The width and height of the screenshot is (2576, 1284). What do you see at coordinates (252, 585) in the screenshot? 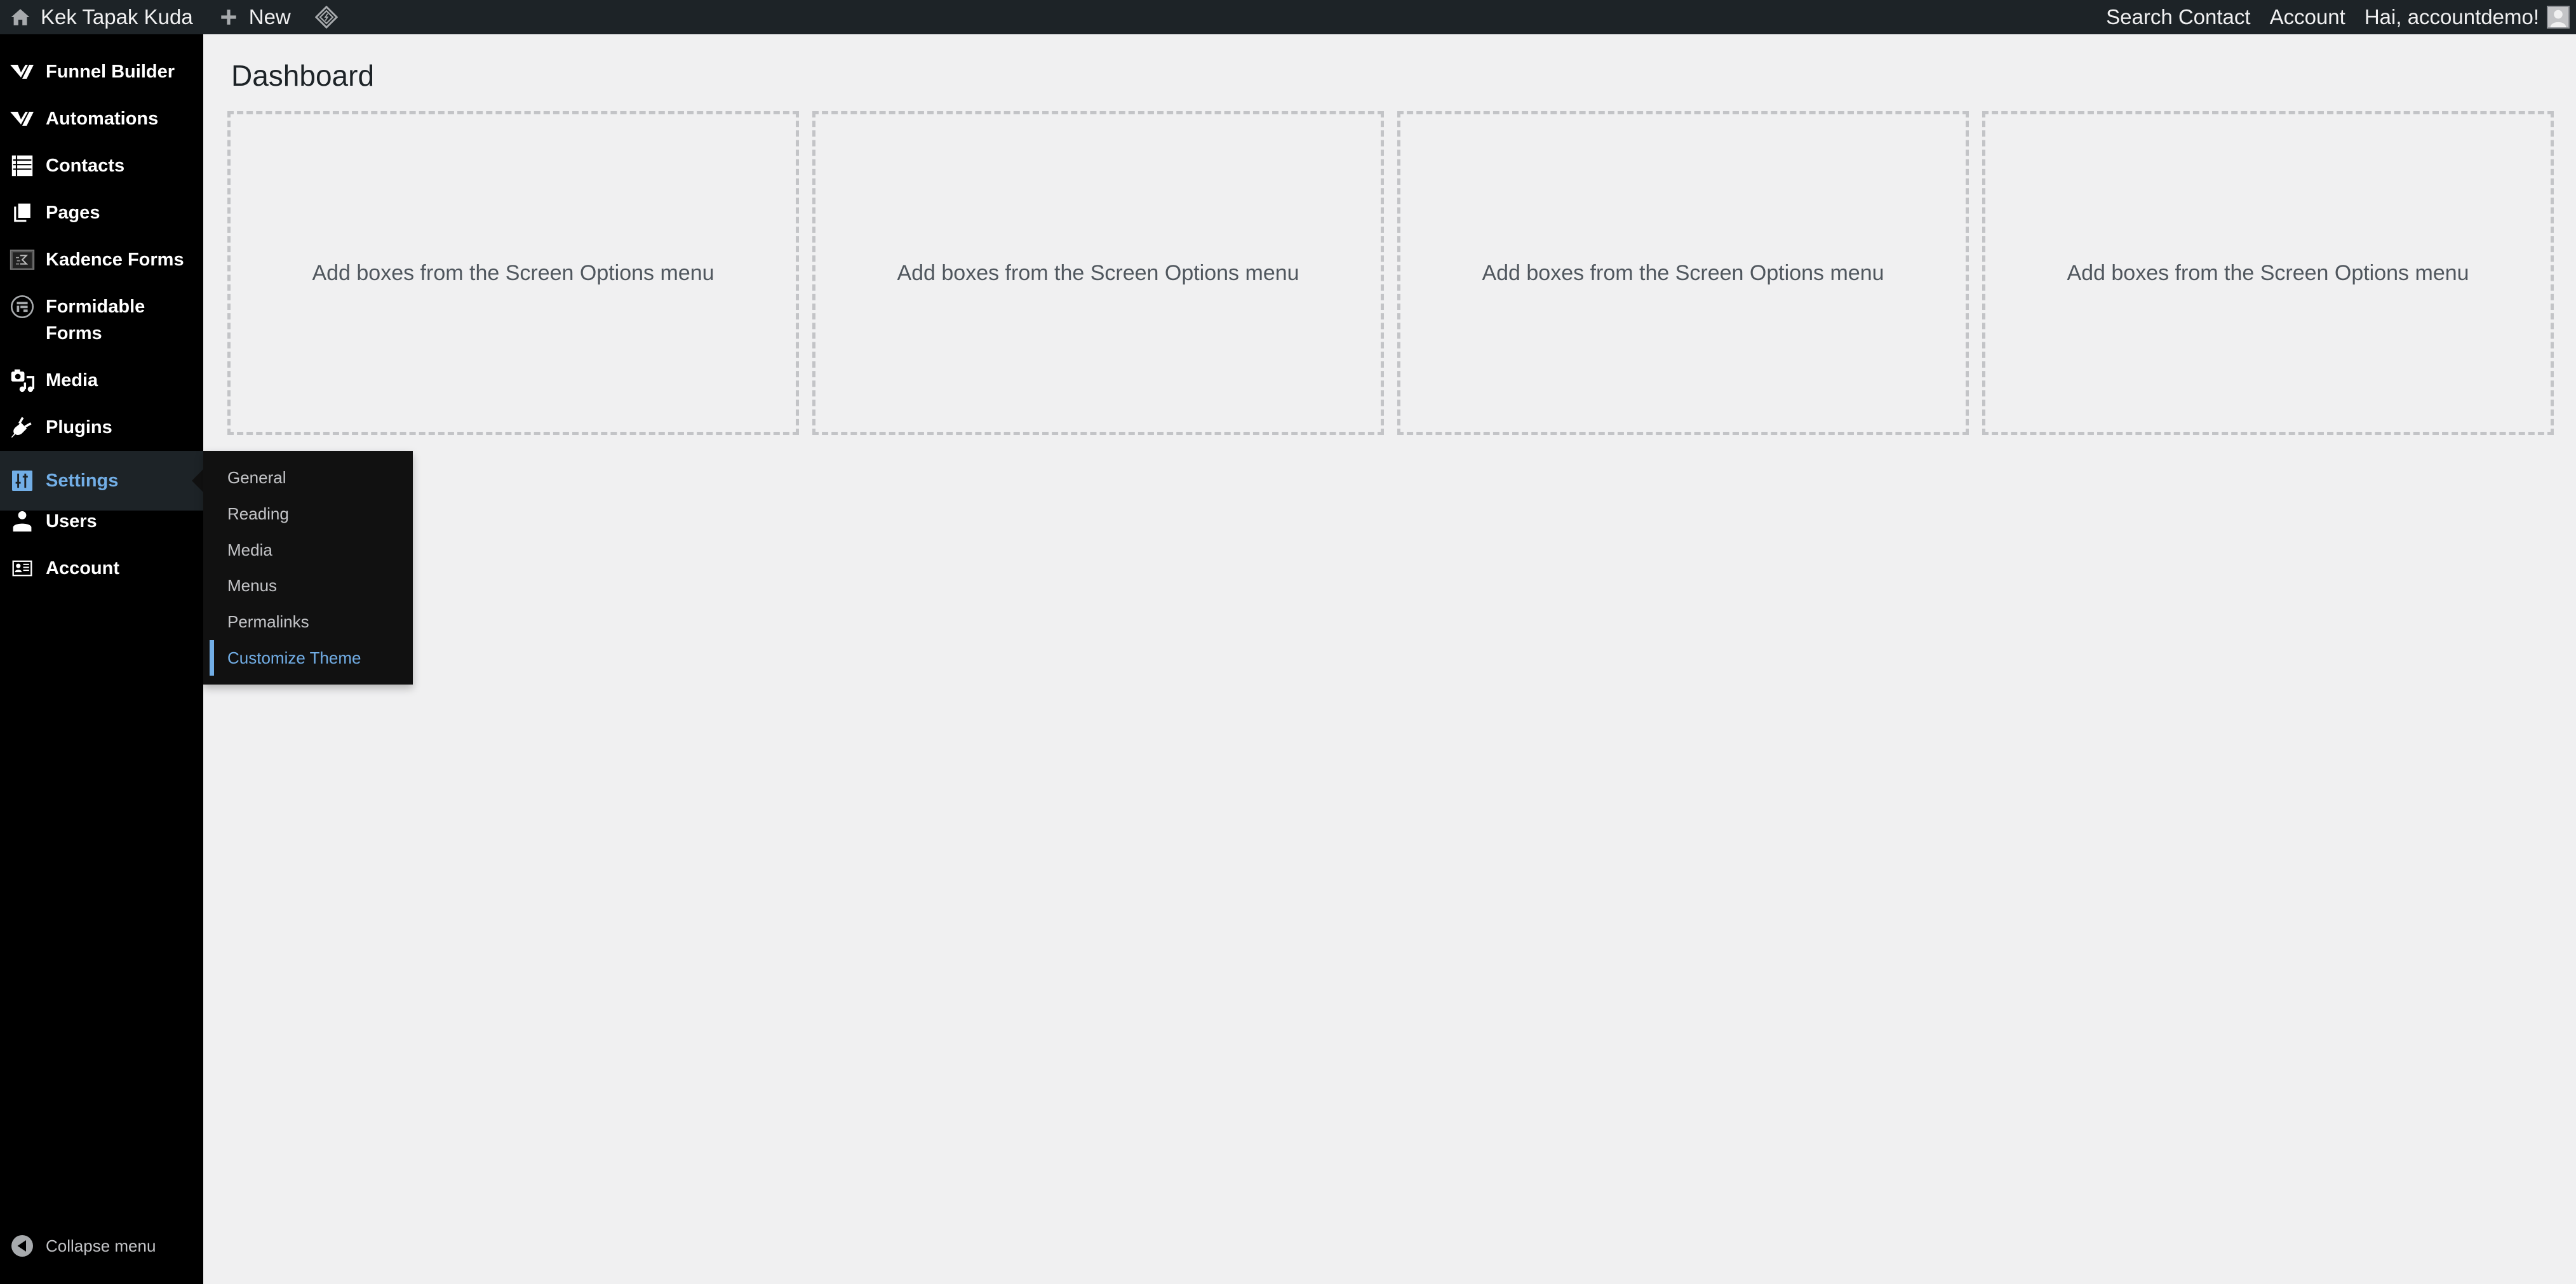
I see `submenu-item-menus: Menus` at bounding box center [252, 585].